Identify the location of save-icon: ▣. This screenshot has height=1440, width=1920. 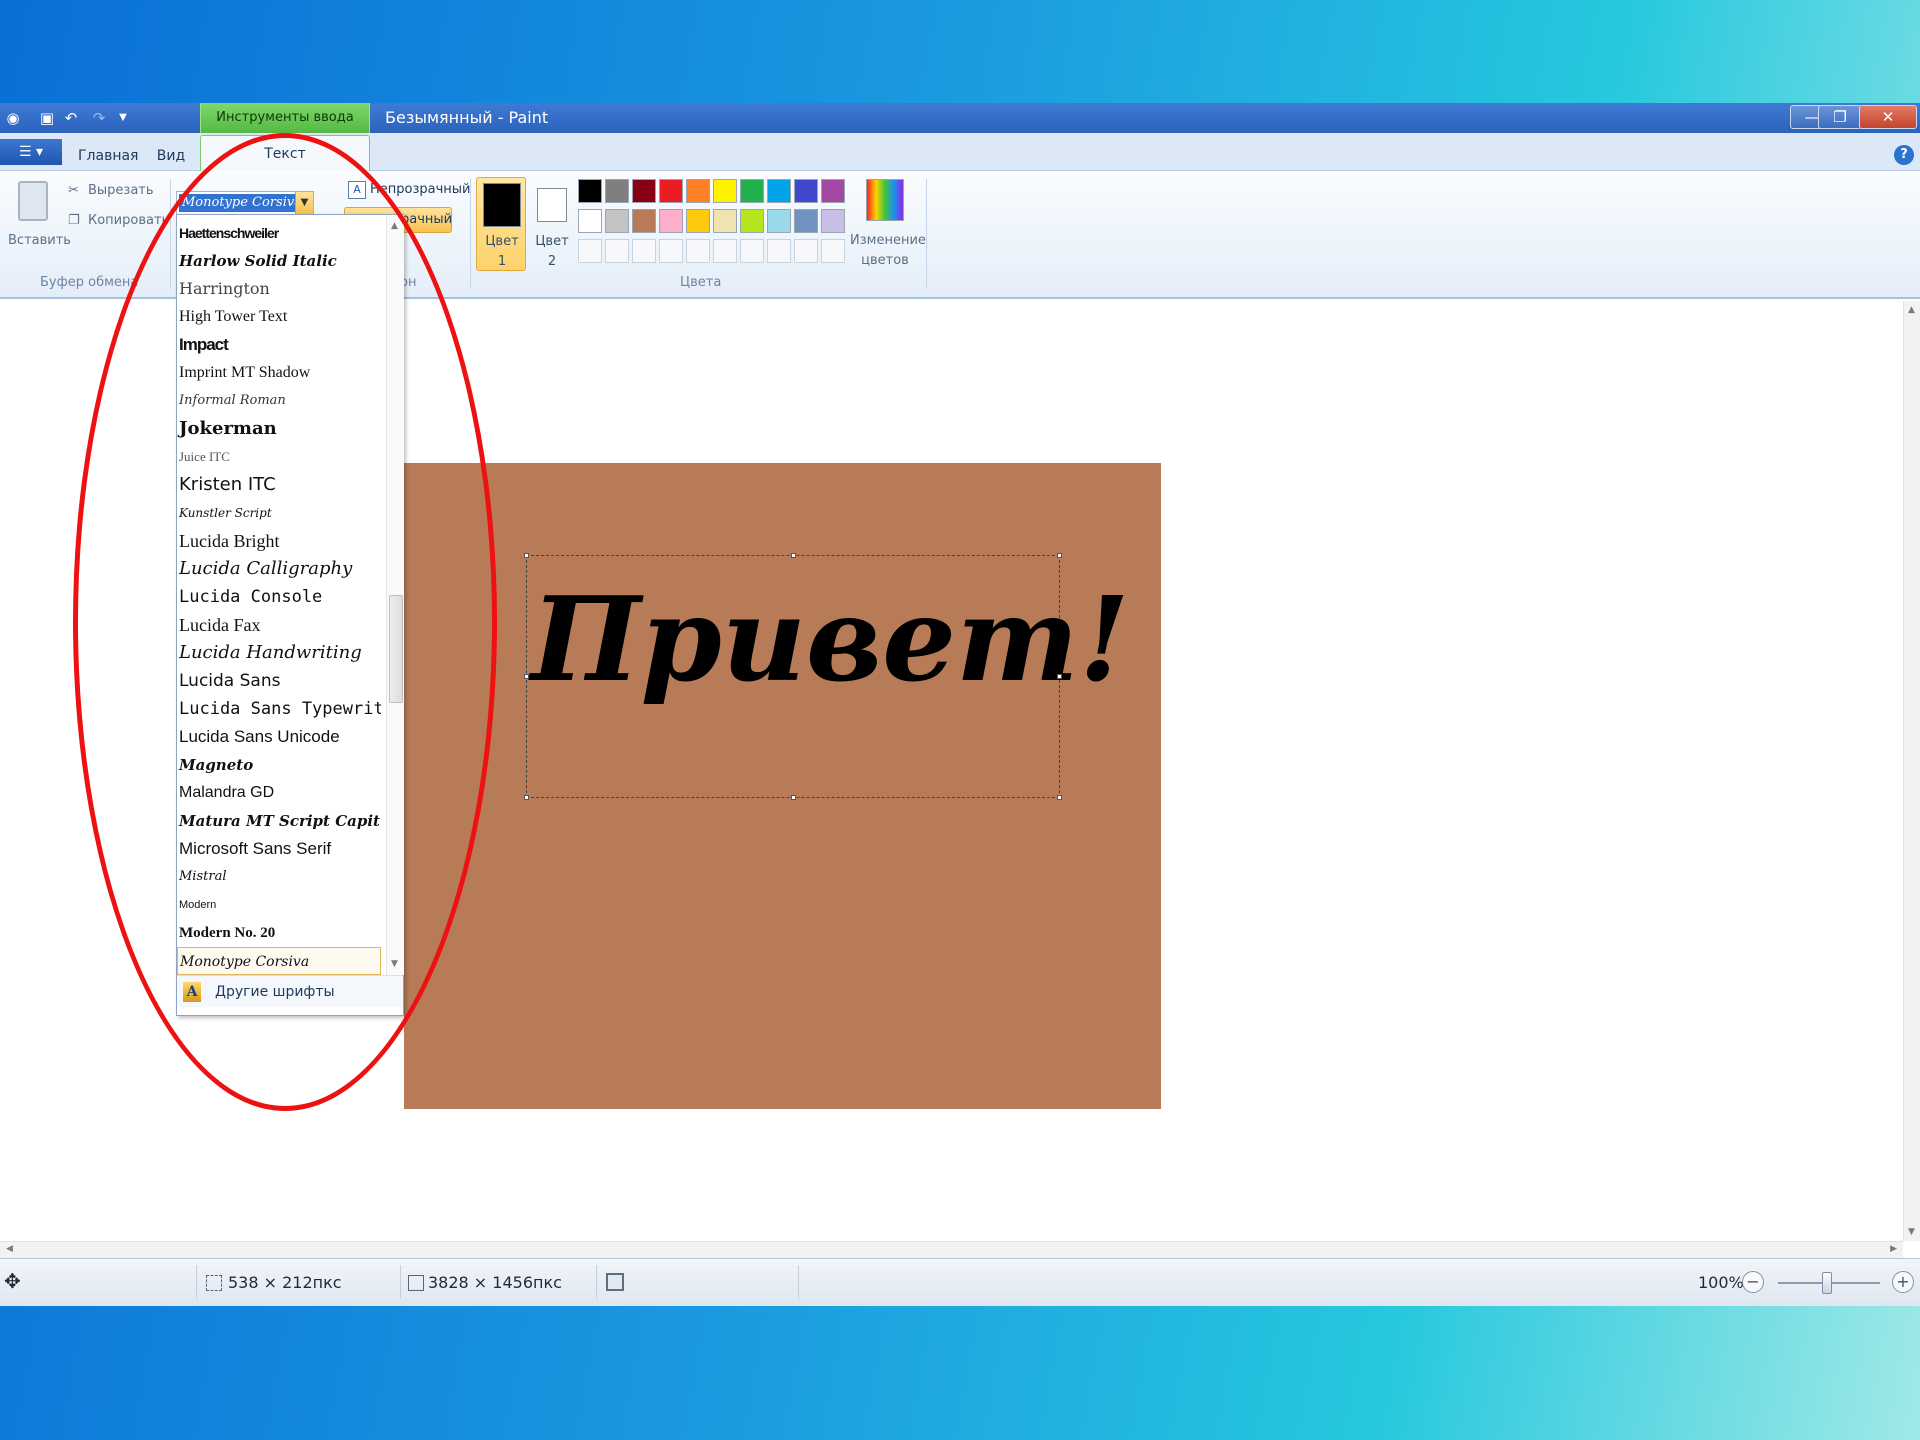
(47, 118).